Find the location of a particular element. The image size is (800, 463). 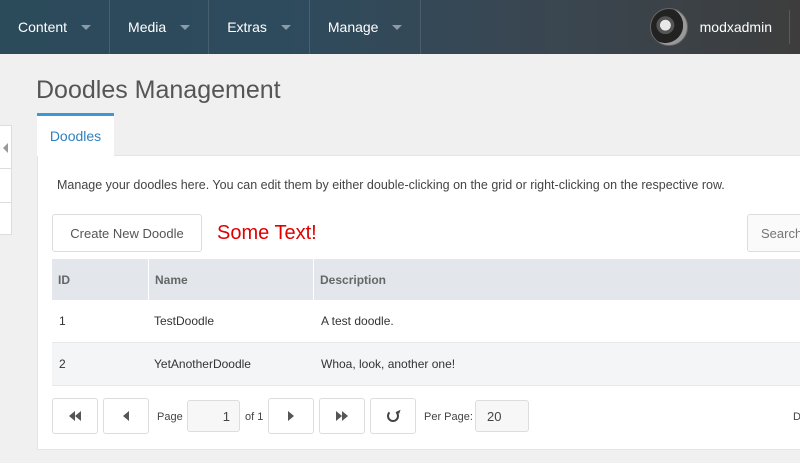

last-page-button is located at coordinates (342, 416).